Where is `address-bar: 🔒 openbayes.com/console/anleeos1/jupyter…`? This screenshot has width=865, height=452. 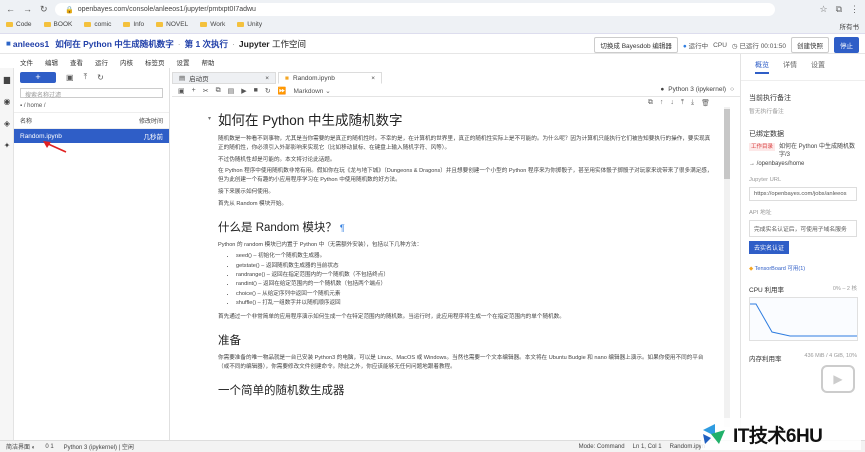 address-bar: 🔒 openbayes.com/console/anleeos1/jupyter… is located at coordinates (415, 9).